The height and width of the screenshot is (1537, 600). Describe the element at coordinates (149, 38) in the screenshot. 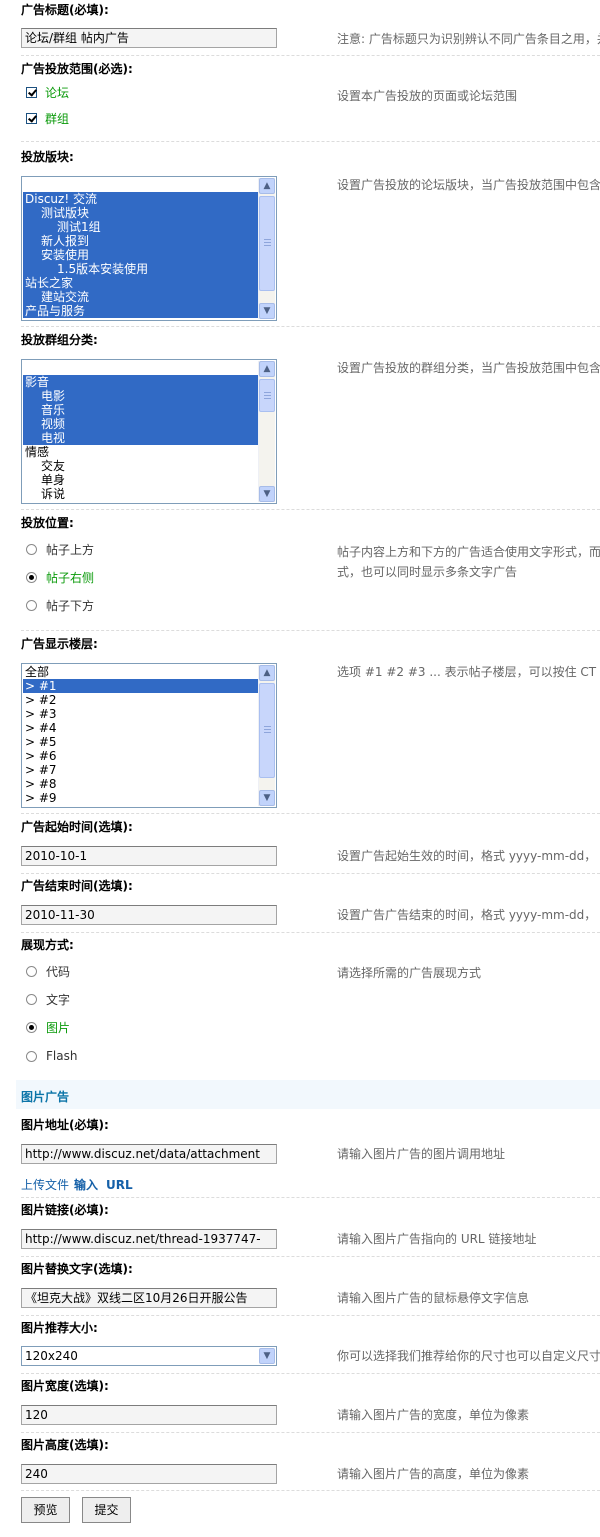

I see `ad-title-input: 论坛/群组 帖内广告` at that location.